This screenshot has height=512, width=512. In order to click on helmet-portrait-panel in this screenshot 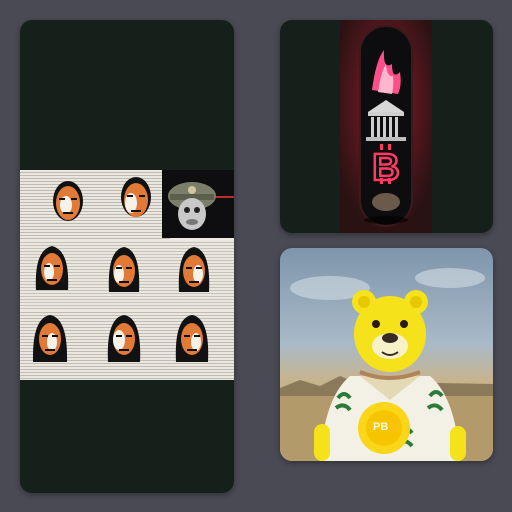, I will do `click(198, 204)`.